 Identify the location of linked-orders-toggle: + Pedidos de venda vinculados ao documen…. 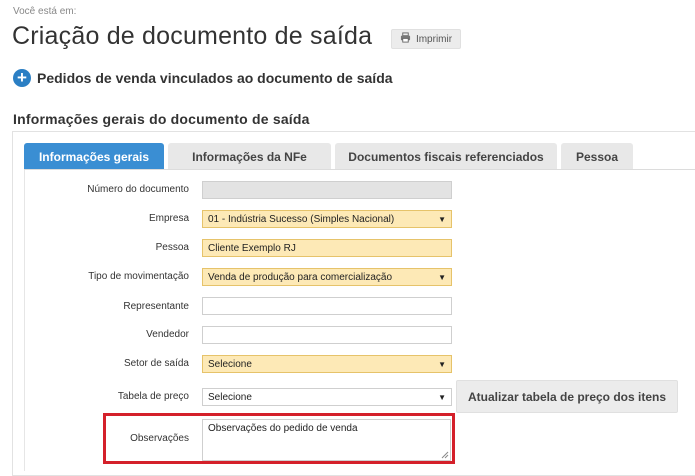
(203, 78).